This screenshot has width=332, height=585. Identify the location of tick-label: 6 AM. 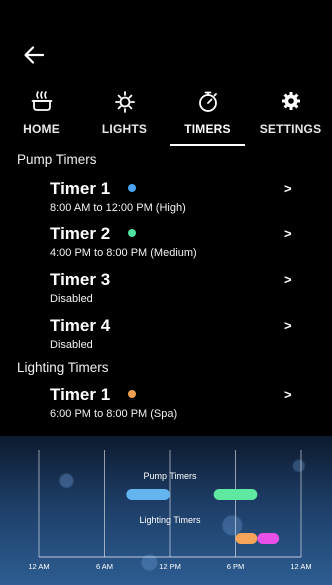
(104, 566).